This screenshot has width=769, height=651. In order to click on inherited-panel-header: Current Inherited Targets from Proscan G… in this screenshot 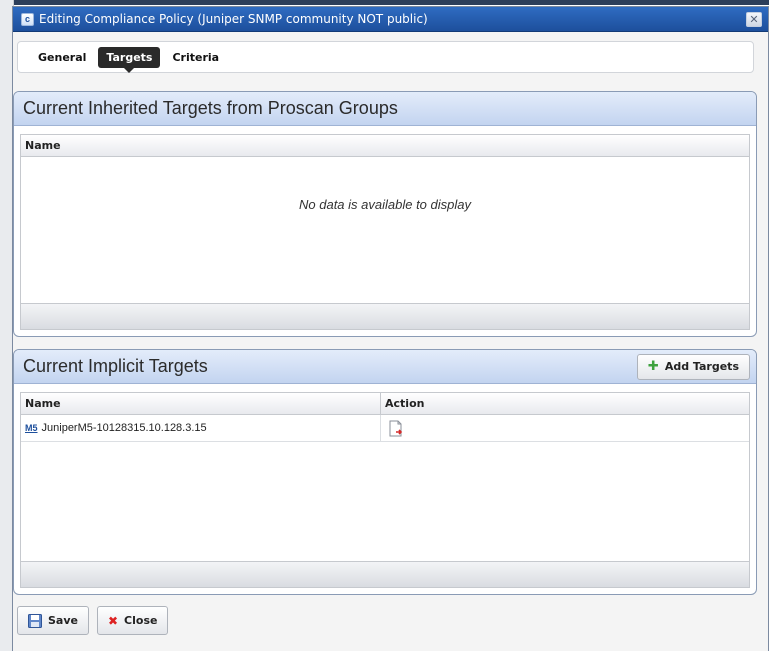, I will do `click(385, 109)`.